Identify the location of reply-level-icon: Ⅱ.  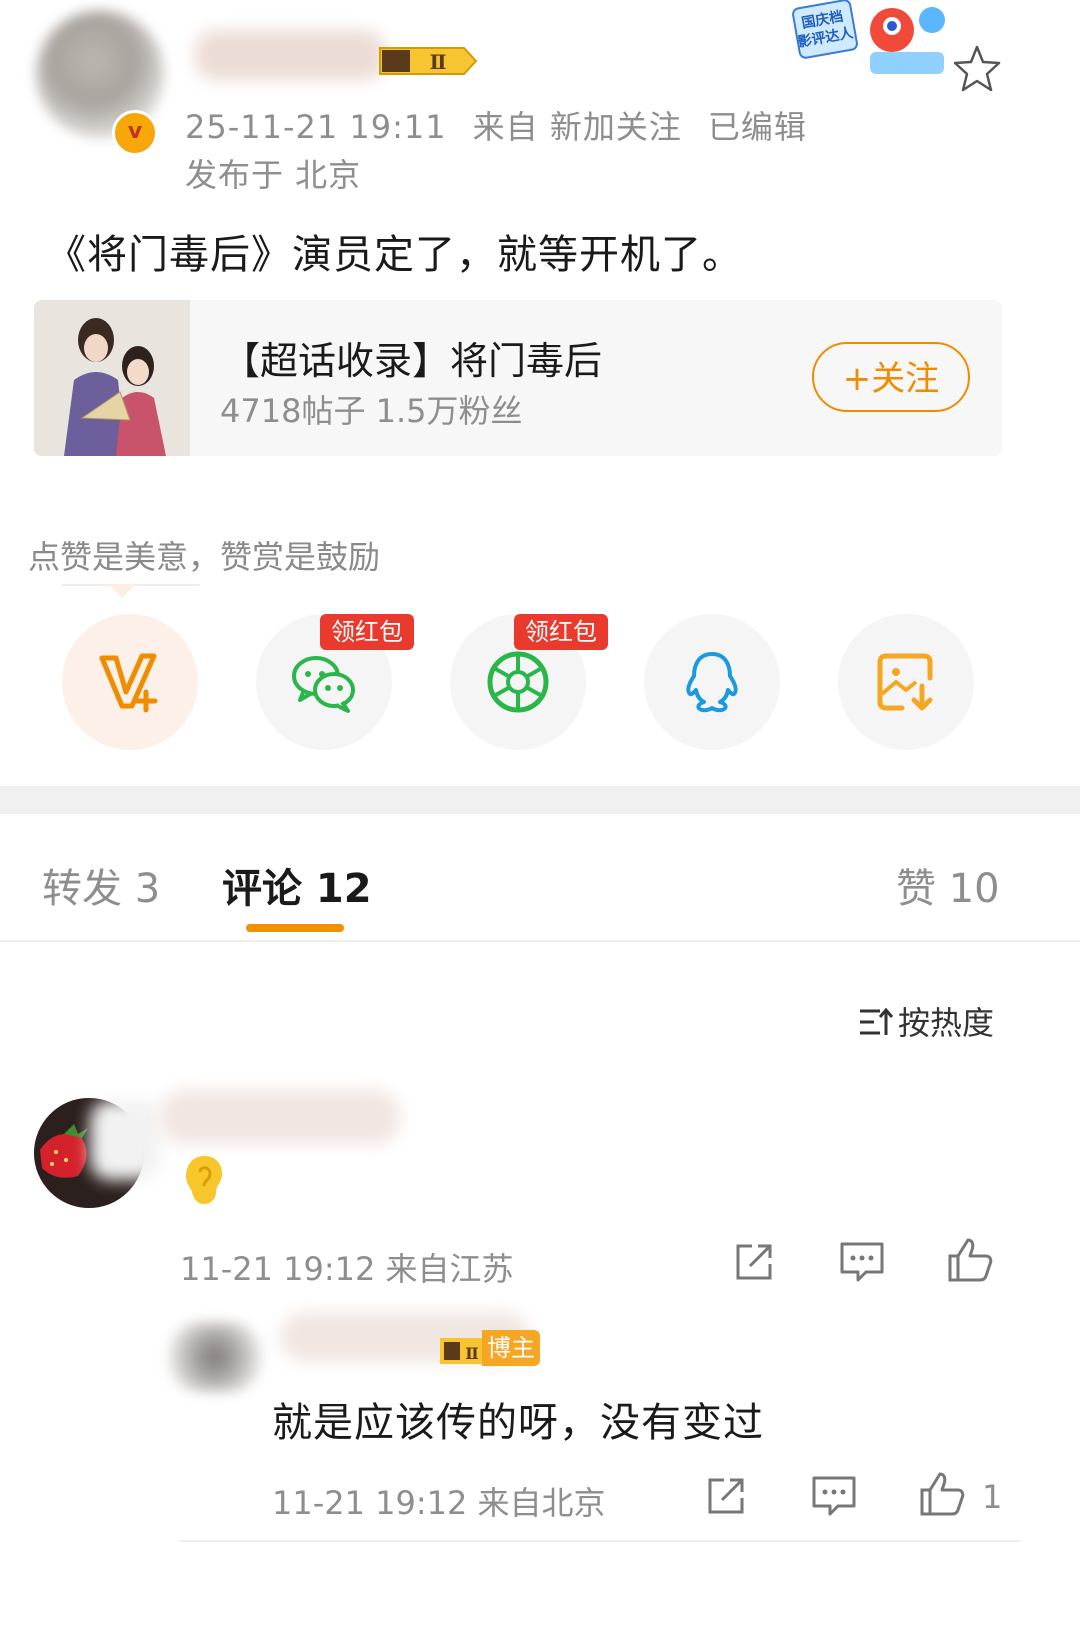
(463, 1351).